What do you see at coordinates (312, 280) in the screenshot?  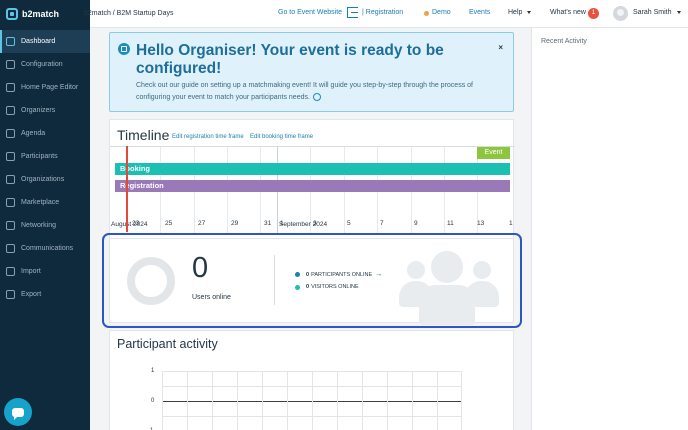 I see `highlight-outline` at bounding box center [312, 280].